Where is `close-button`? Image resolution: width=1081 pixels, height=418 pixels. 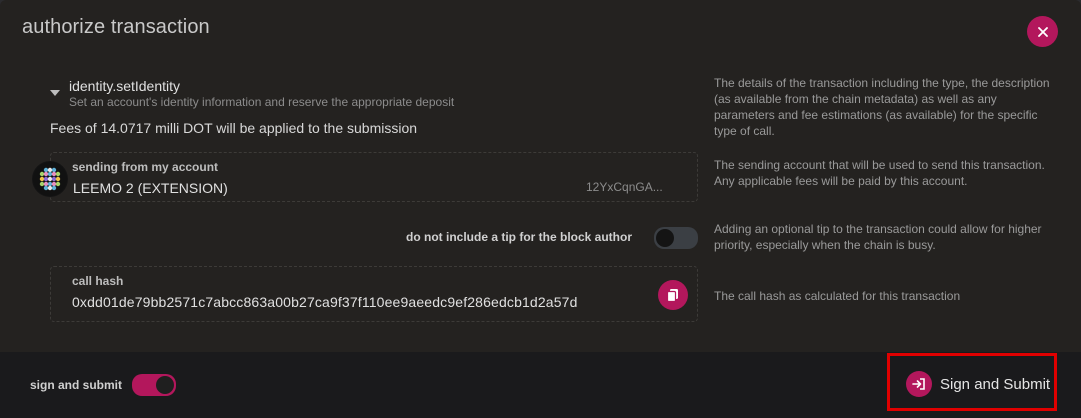 close-button is located at coordinates (1042, 31).